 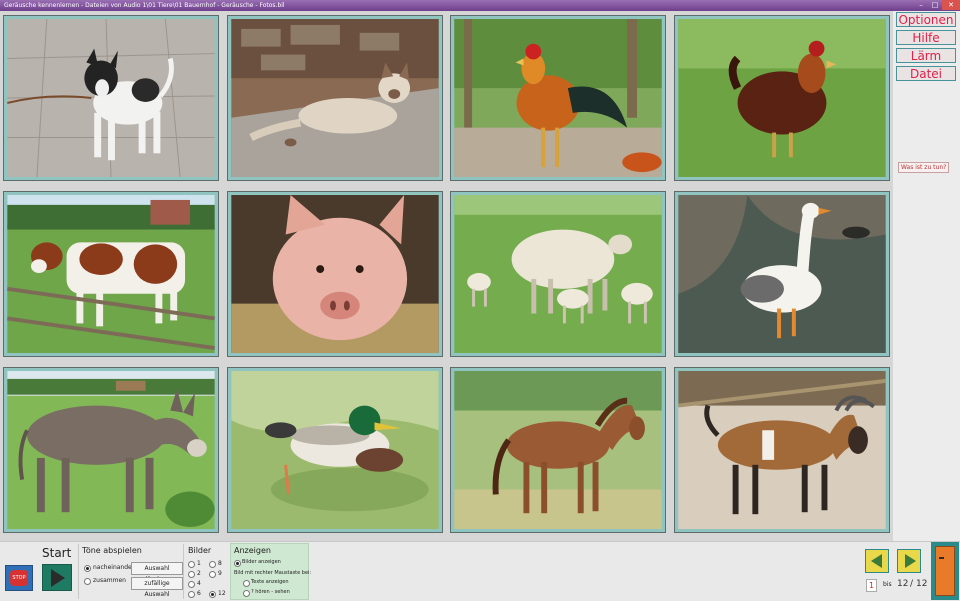 I want to click on pager-bis-label: bis, so click(x=887, y=584).